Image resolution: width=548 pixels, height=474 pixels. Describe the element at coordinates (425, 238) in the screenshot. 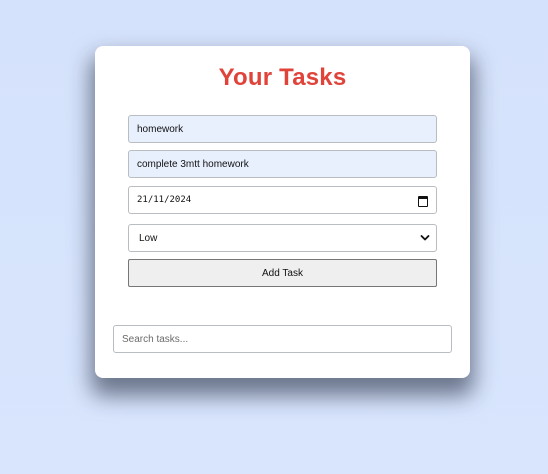

I see `chevron-down-icon` at that location.